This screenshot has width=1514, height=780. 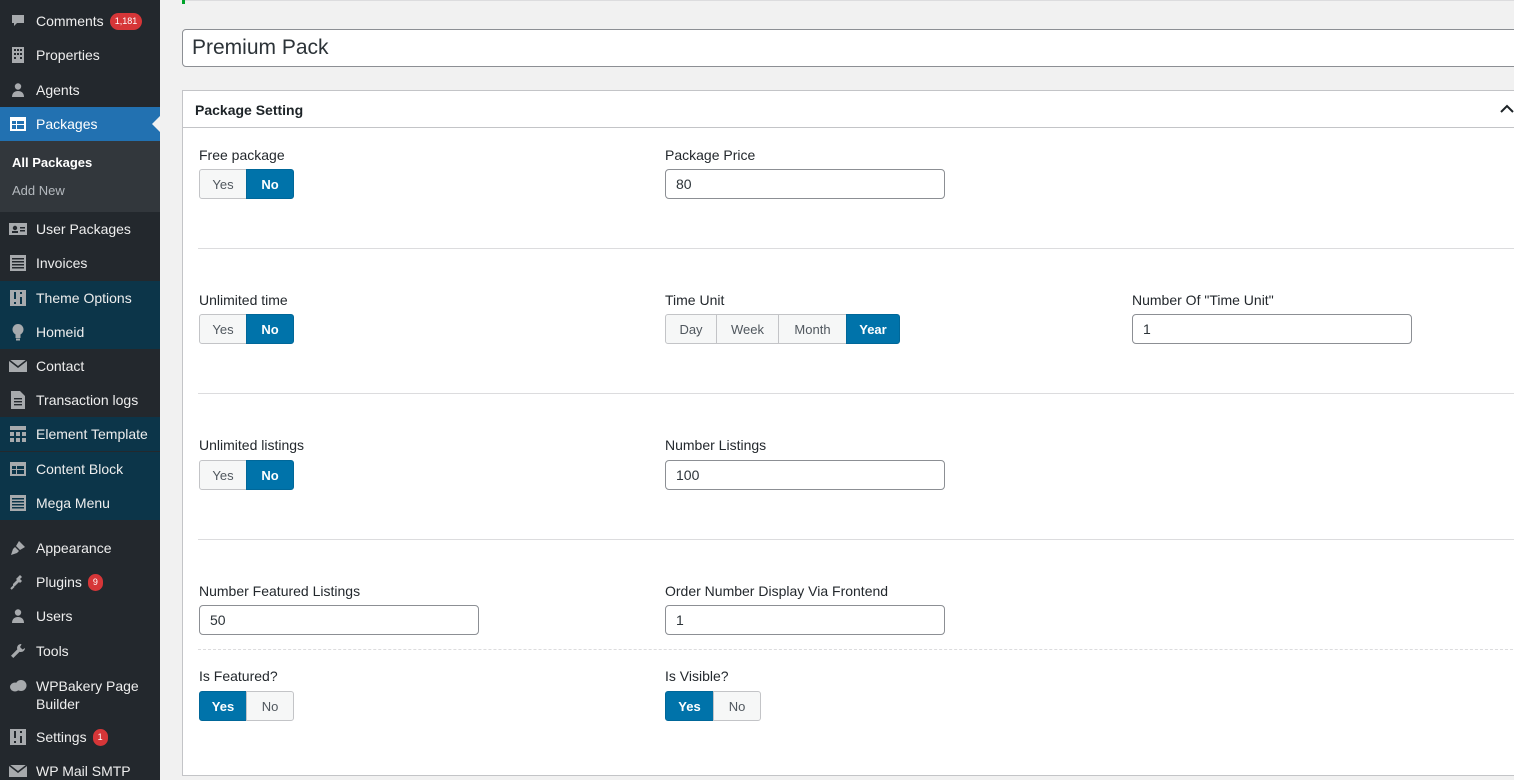 I want to click on time-unit-week-button: Week, so click(x=747, y=329).